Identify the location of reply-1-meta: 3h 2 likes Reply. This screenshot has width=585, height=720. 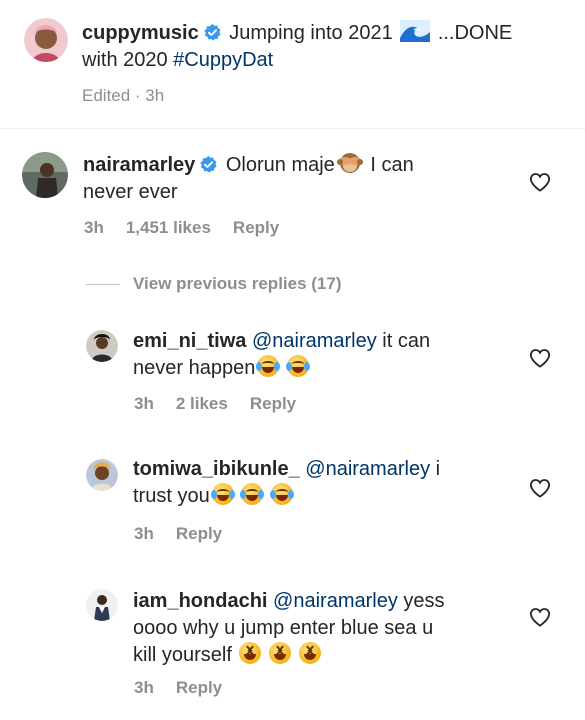
(226, 404).